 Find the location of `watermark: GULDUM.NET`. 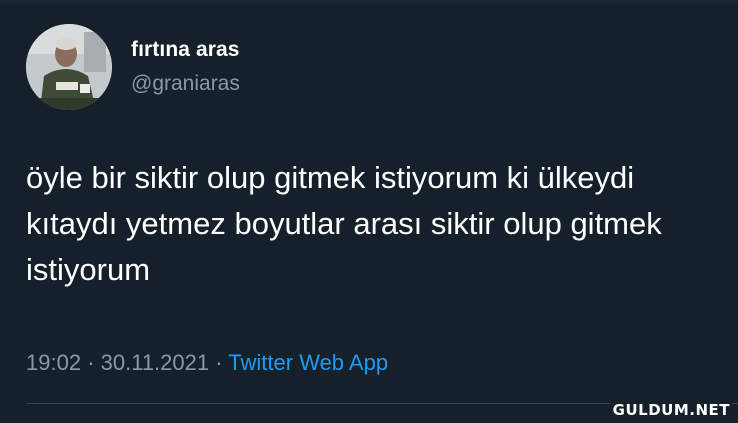

watermark: GULDUM.NET is located at coordinates (671, 410).